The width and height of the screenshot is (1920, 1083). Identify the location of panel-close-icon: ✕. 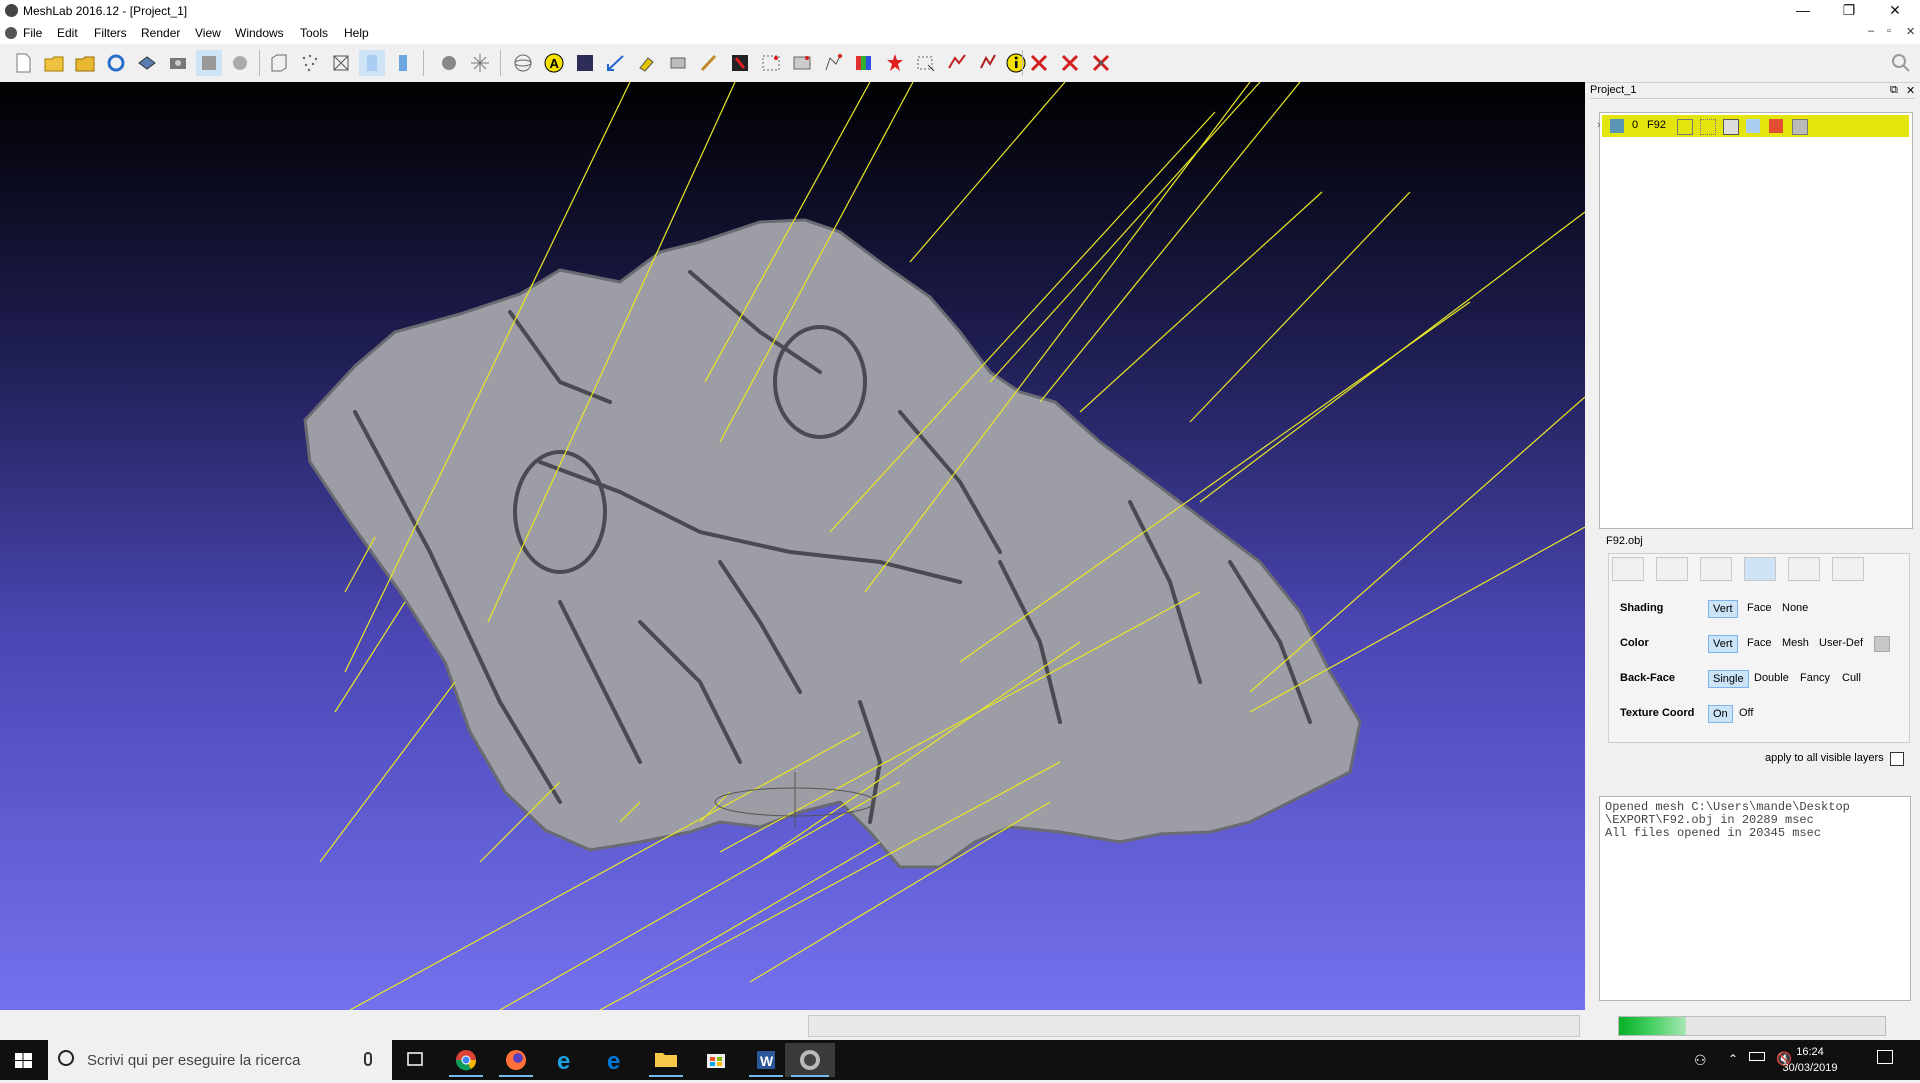
(1910, 90).